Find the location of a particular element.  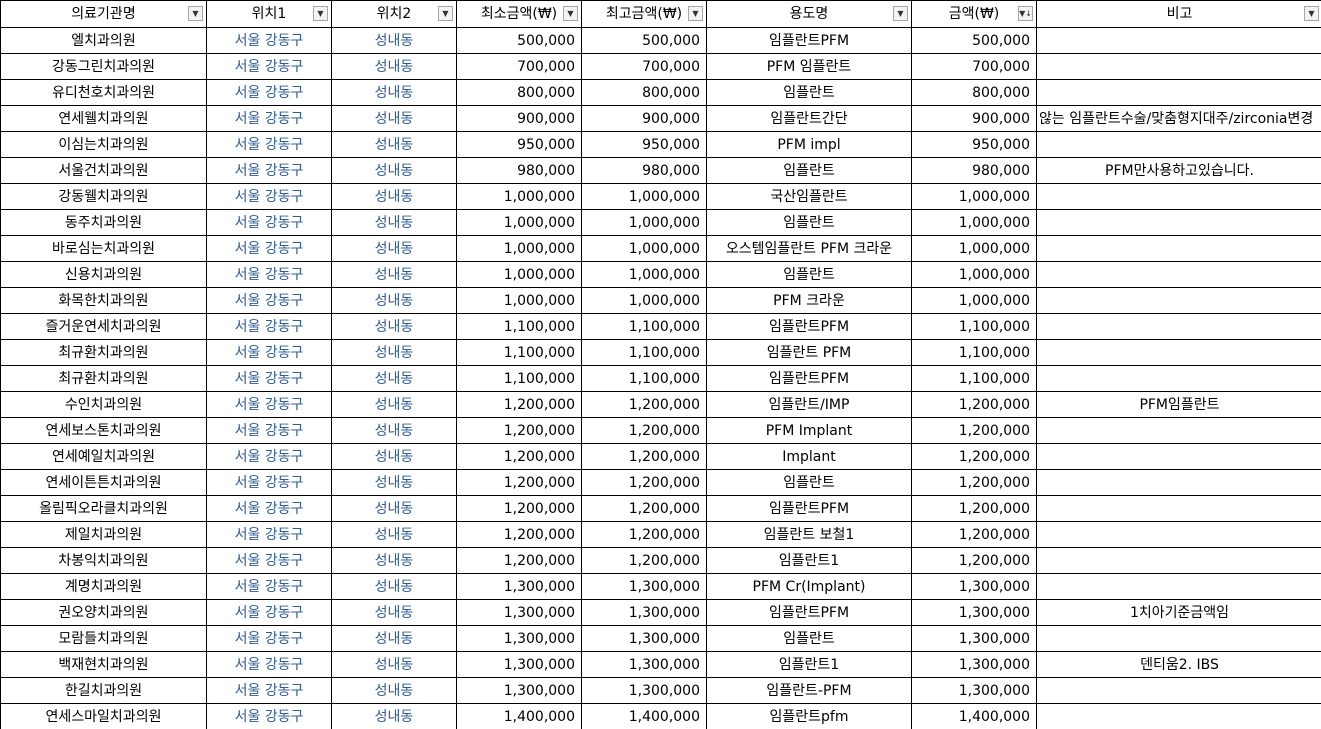

filter-dropdown-icon: ▼ is located at coordinates (1311, 13).